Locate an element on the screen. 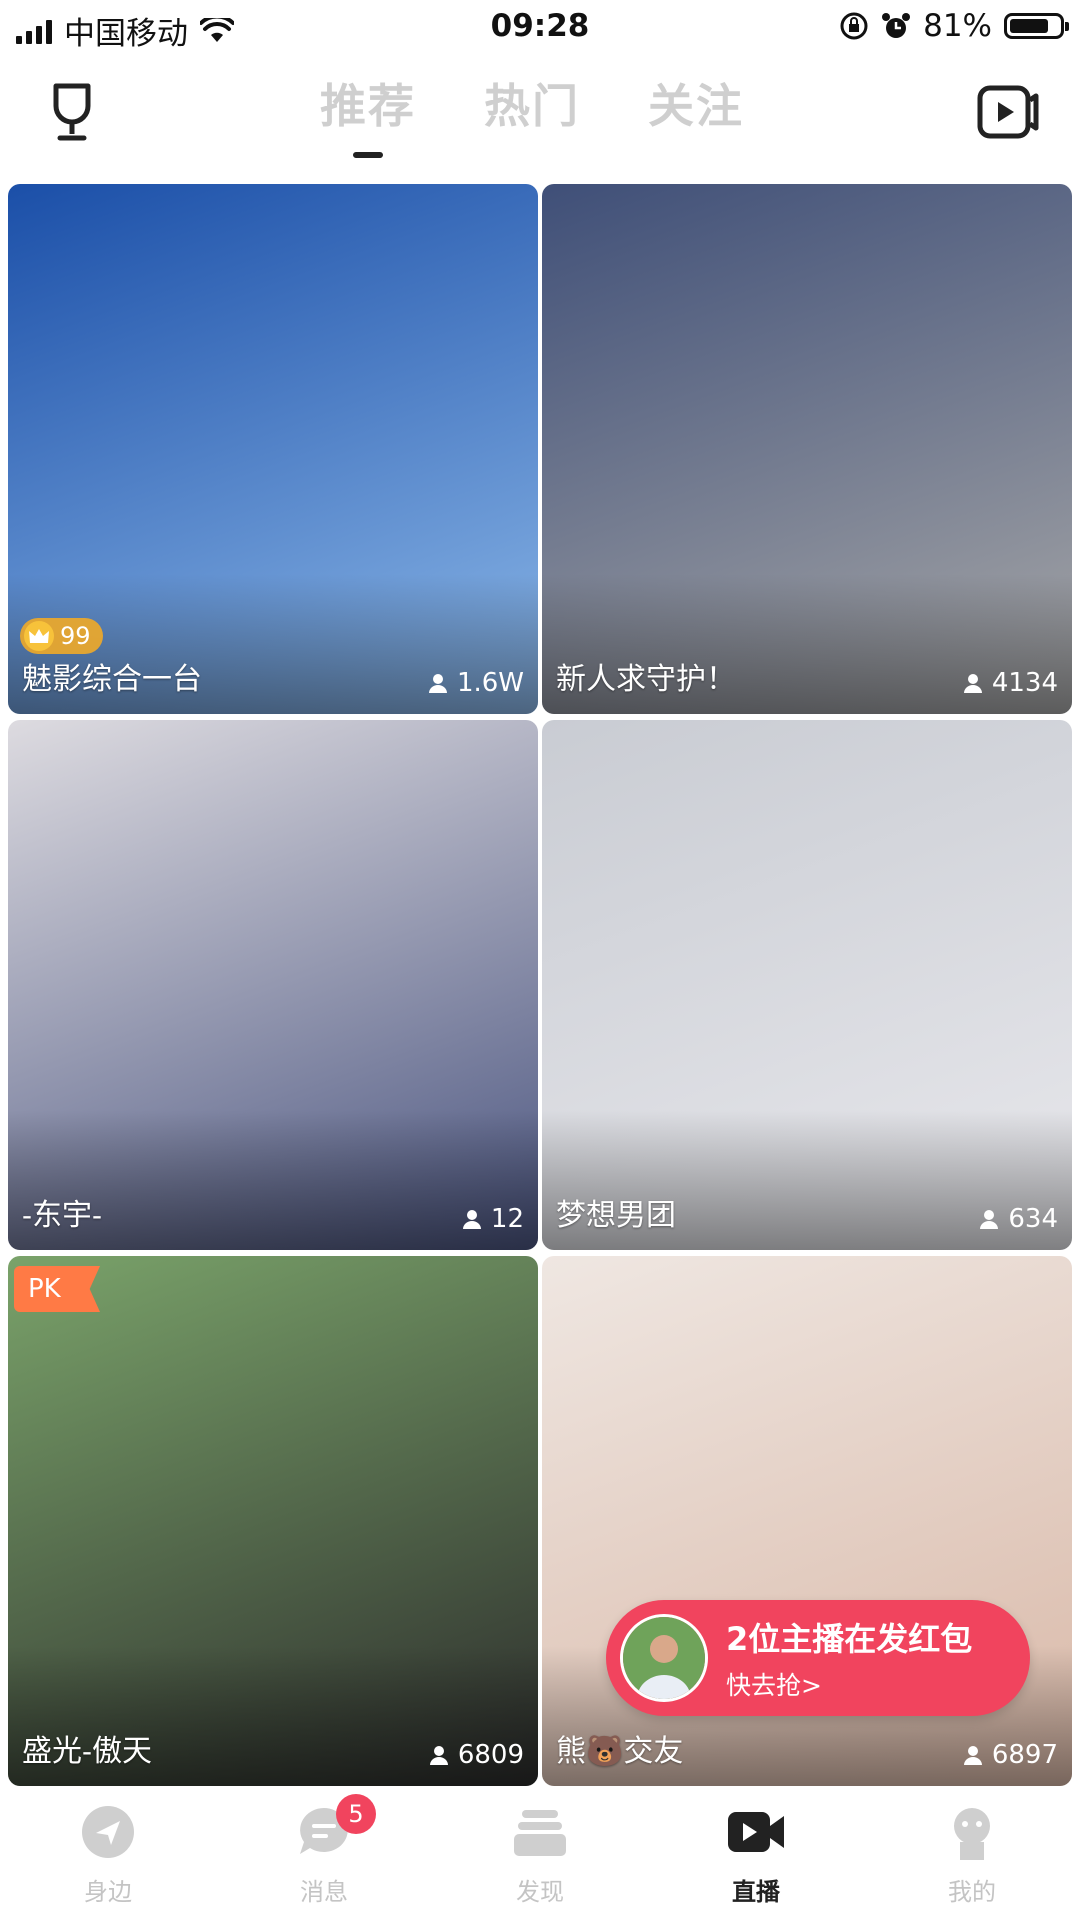 The image size is (1080, 1920). unread-badge: 5 is located at coordinates (356, 1814).